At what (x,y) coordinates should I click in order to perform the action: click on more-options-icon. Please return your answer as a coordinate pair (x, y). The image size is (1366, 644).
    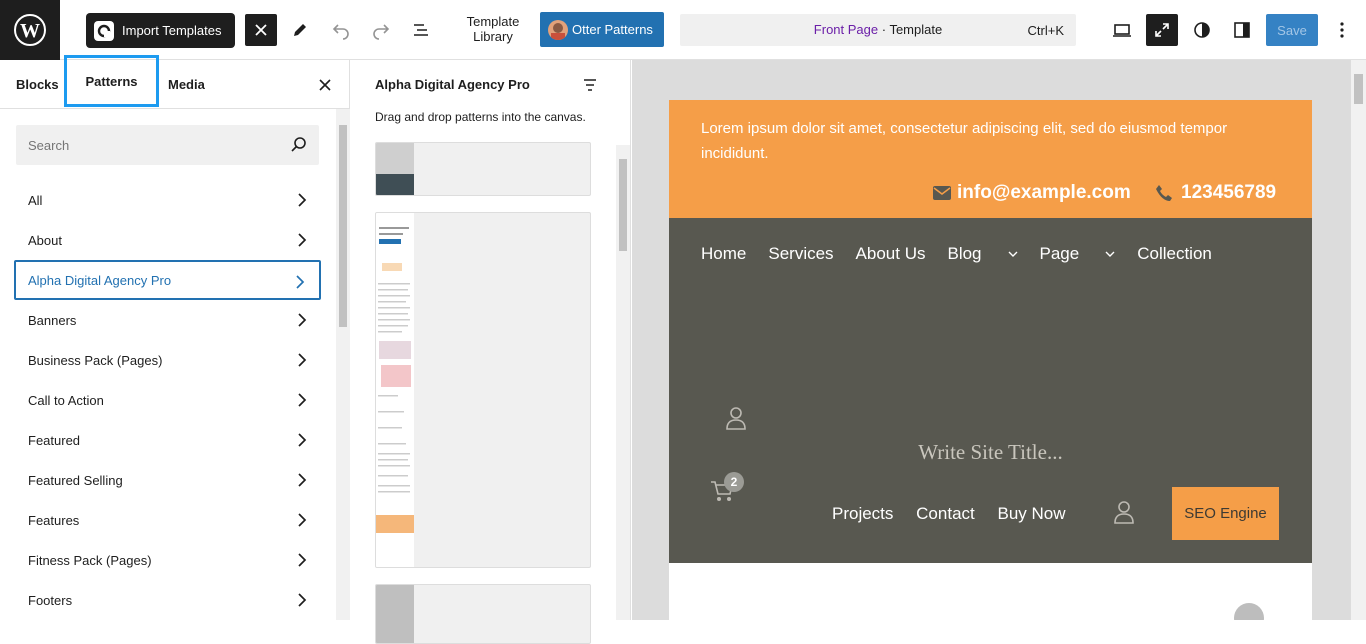
    Looking at the image, I should click on (1342, 30).